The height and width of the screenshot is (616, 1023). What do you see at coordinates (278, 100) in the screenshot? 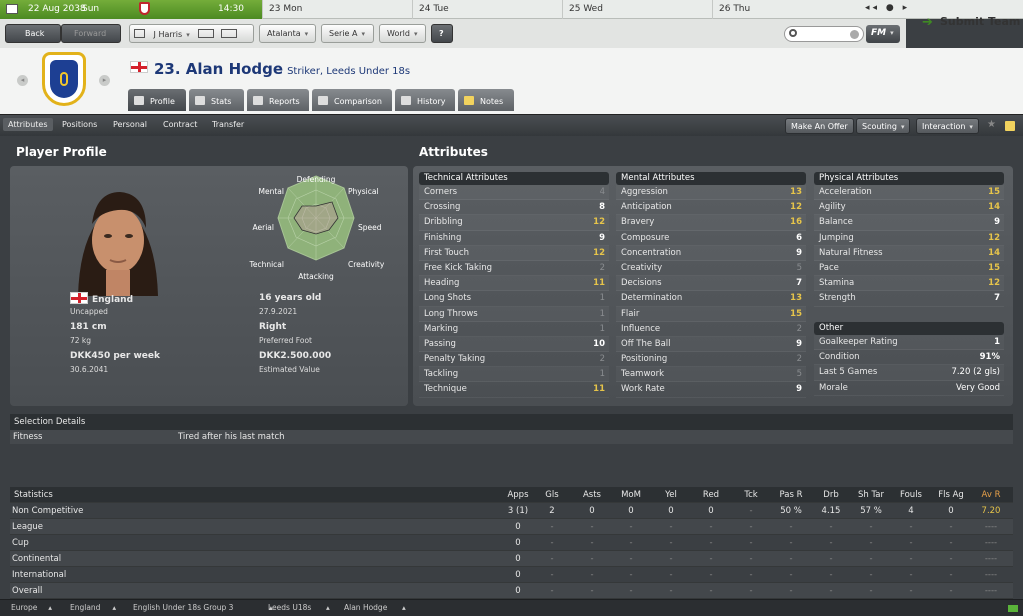
I see `tab-reports: Reports` at bounding box center [278, 100].